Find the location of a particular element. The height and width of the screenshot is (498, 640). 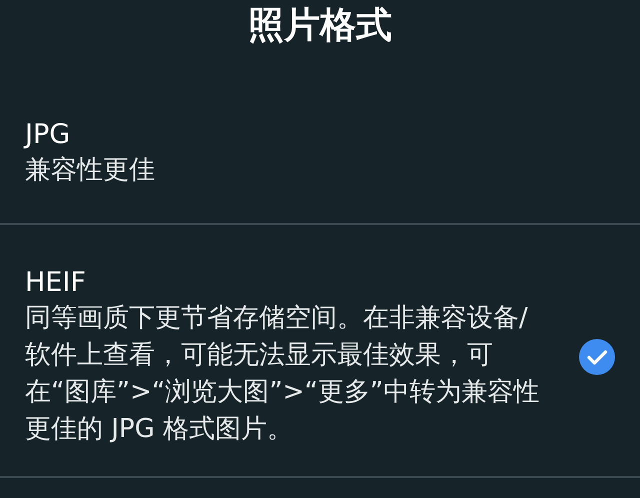

option-description: 兼容性更佳 is located at coordinates (90, 171).